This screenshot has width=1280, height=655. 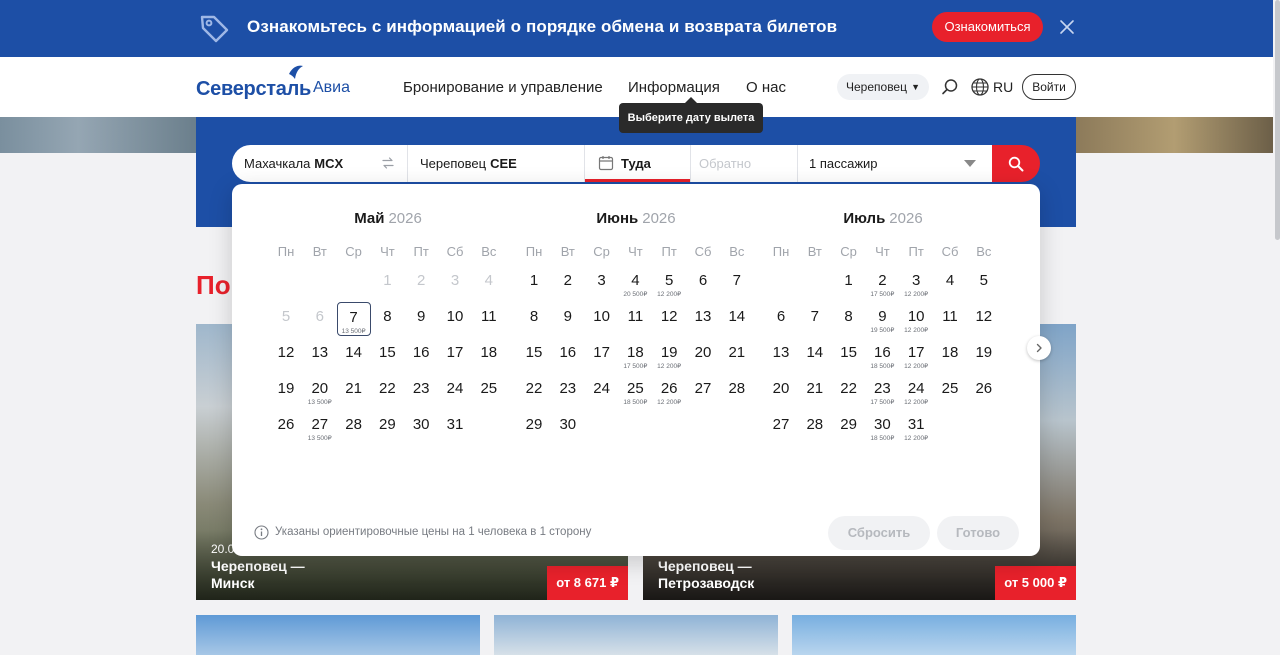 I want to click on calendar-day: 31, so click(x=455, y=427).